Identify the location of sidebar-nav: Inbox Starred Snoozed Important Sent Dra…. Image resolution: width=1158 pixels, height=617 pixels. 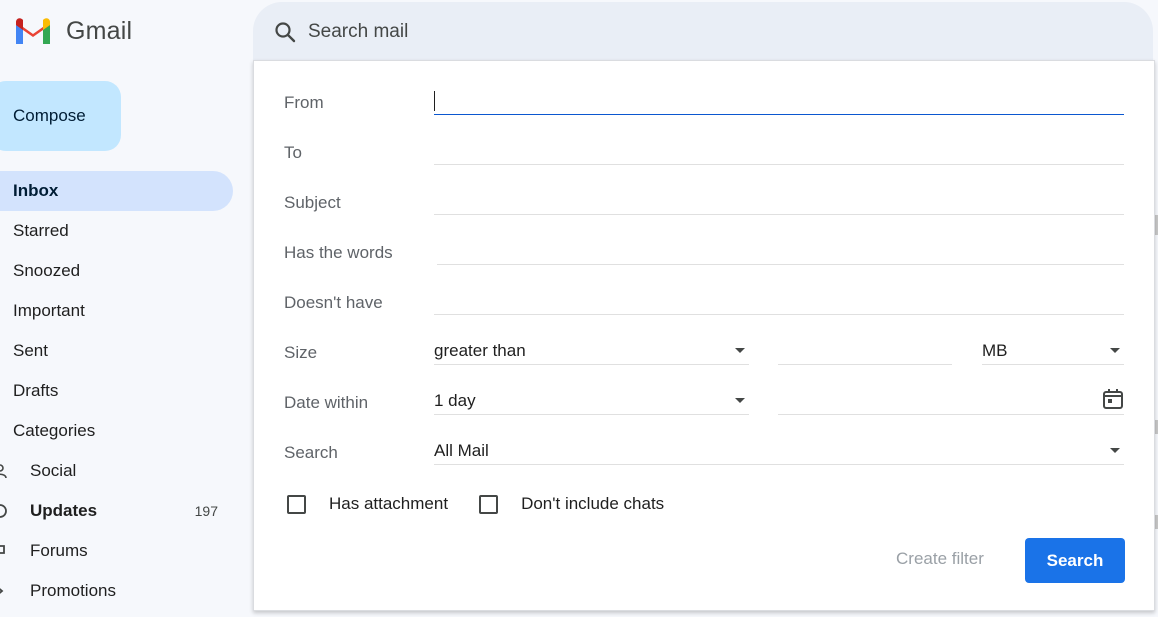
(120, 391).